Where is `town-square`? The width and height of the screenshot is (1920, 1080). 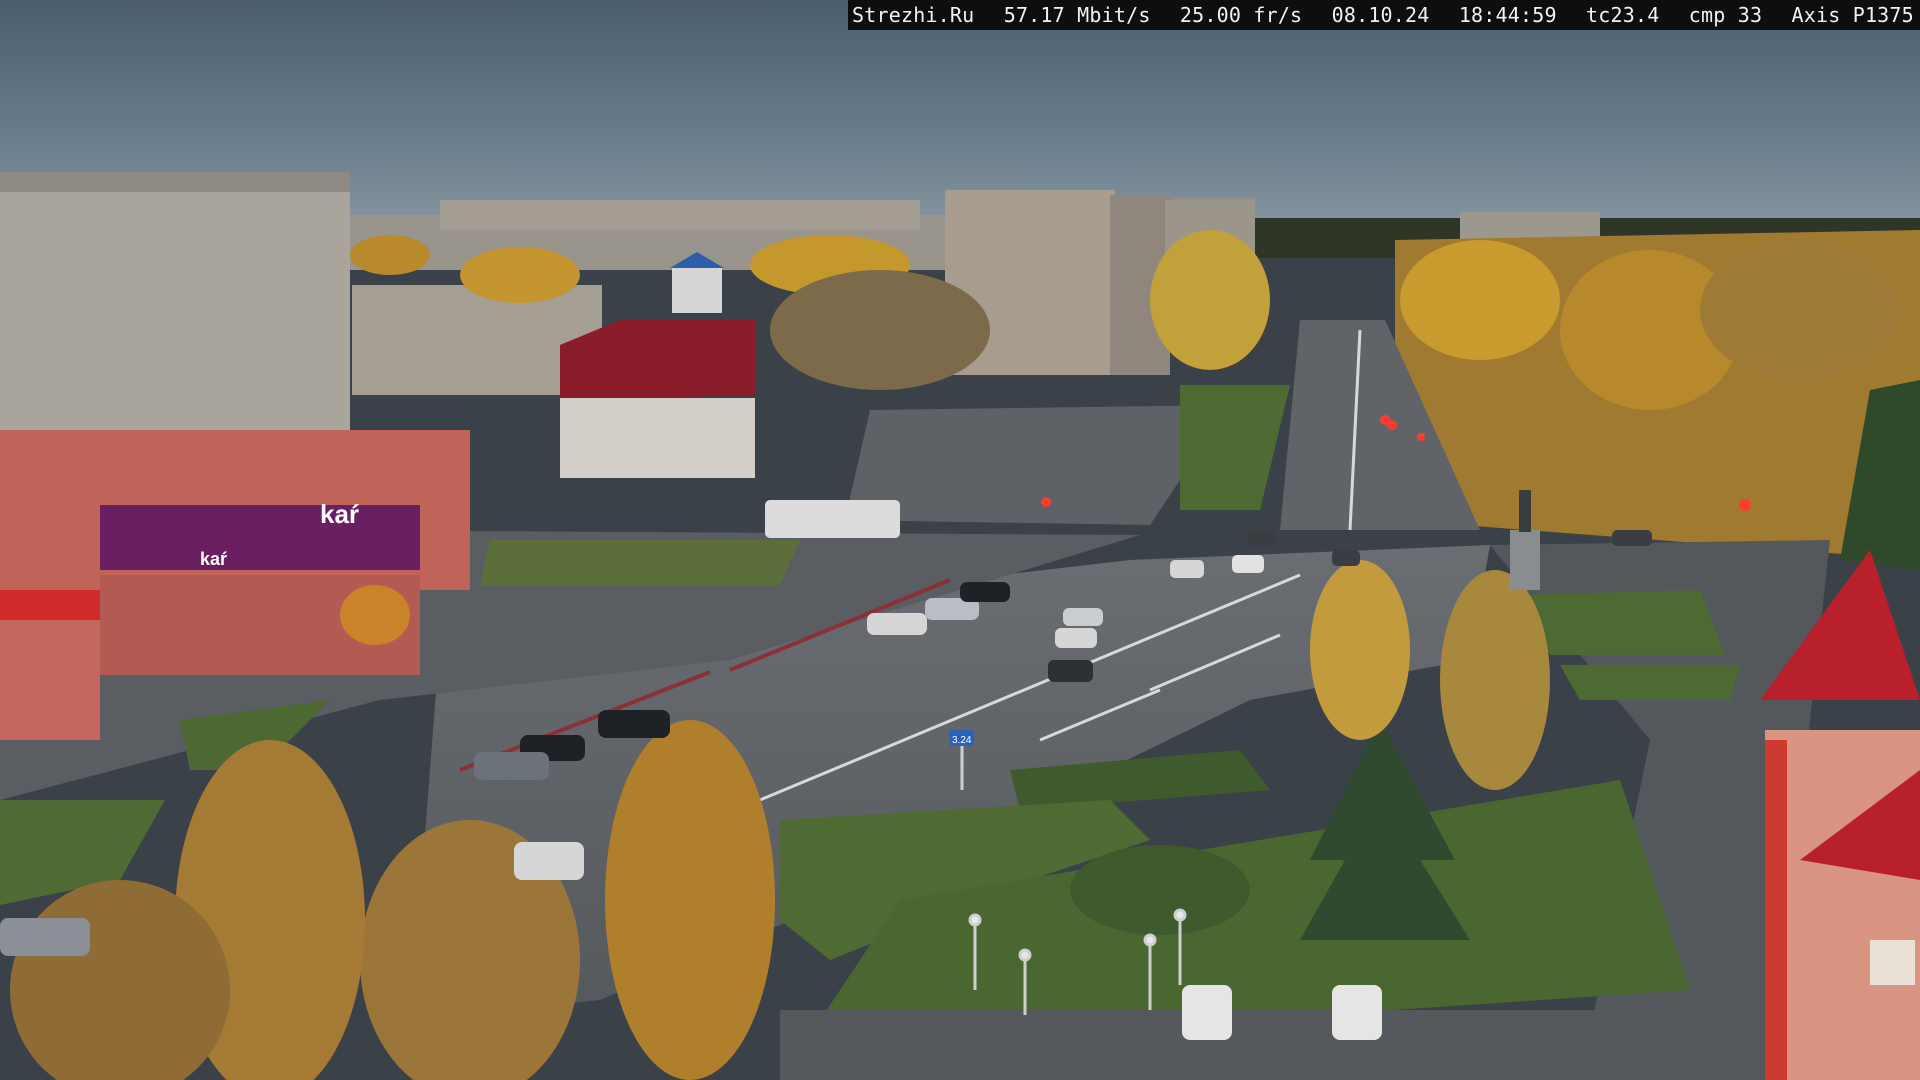
town-square is located at coordinates (1037, 465).